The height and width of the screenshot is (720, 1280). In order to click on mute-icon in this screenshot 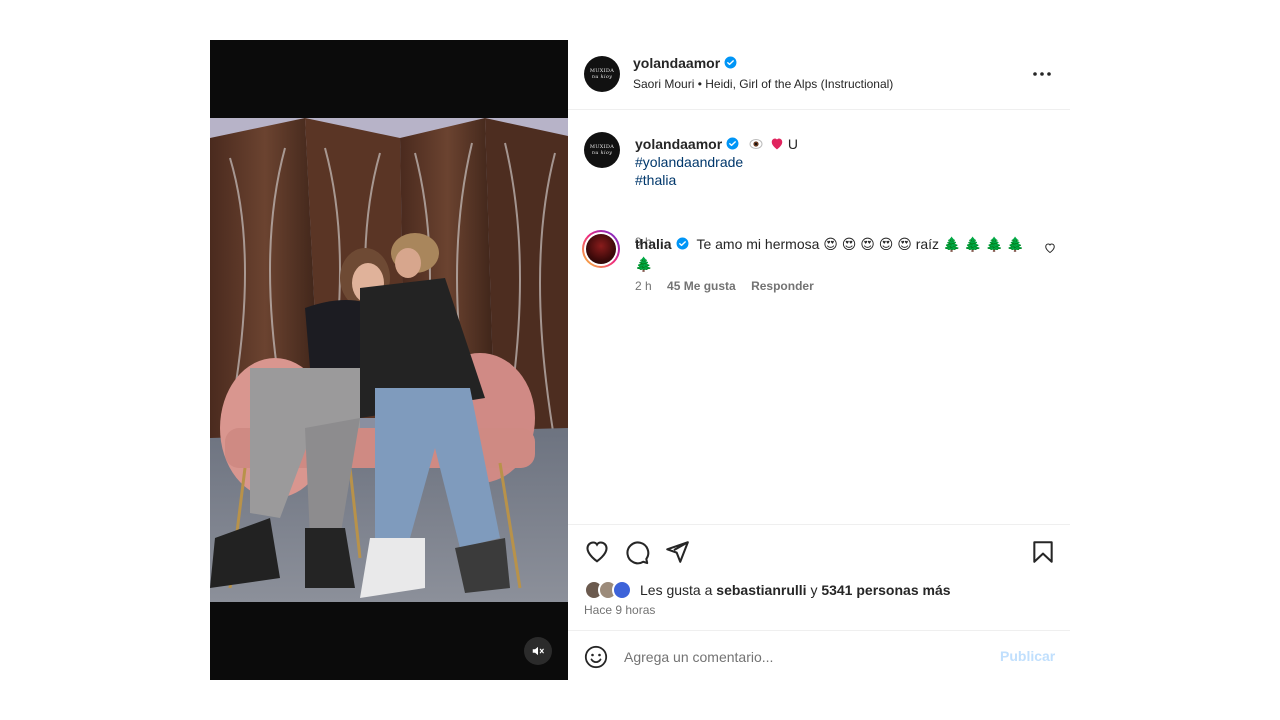, I will do `click(538, 651)`.